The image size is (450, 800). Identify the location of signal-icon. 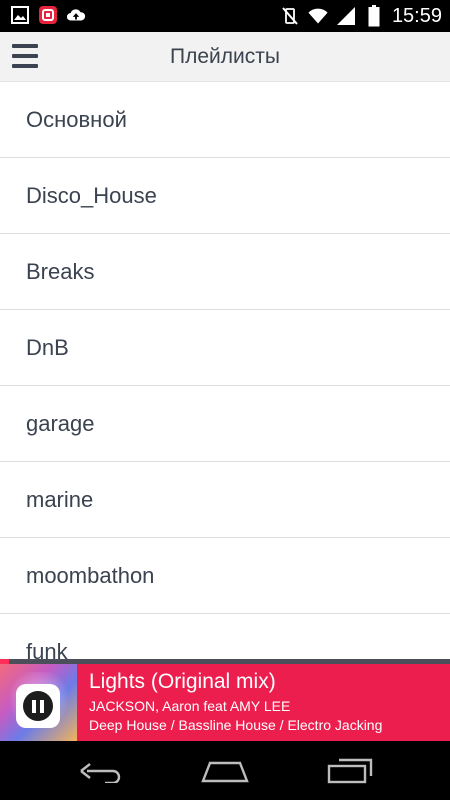
(346, 16).